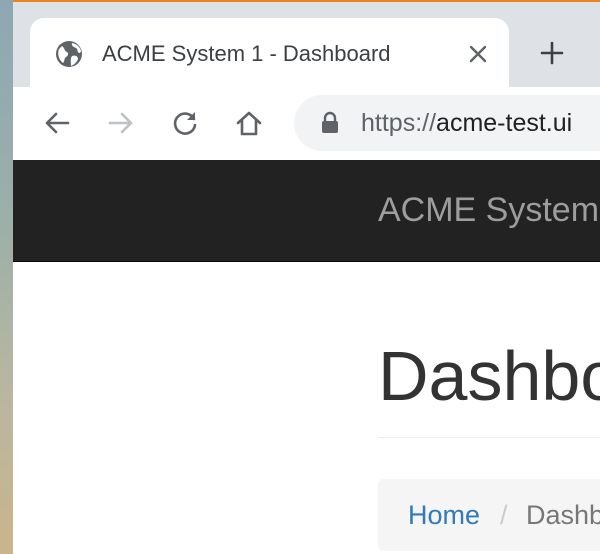 The height and width of the screenshot is (554, 600). I want to click on url-text: https://acme-test.ui, so click(466, 123).